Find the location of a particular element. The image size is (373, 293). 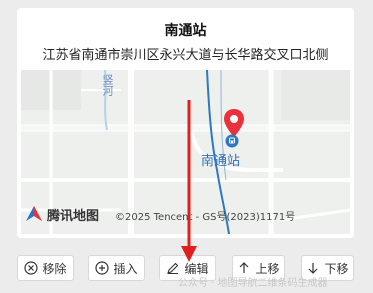

tencent-map-logo: 腾讯地图 is located at coordinates (61, 214).